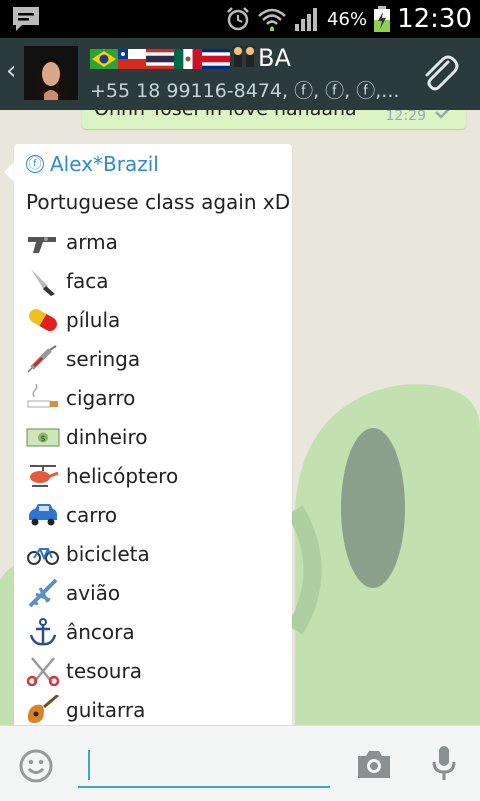 This screenshot has height=801, width=480. I want to click on message-first-line: Portuguese class again xD, so click(158, 202).